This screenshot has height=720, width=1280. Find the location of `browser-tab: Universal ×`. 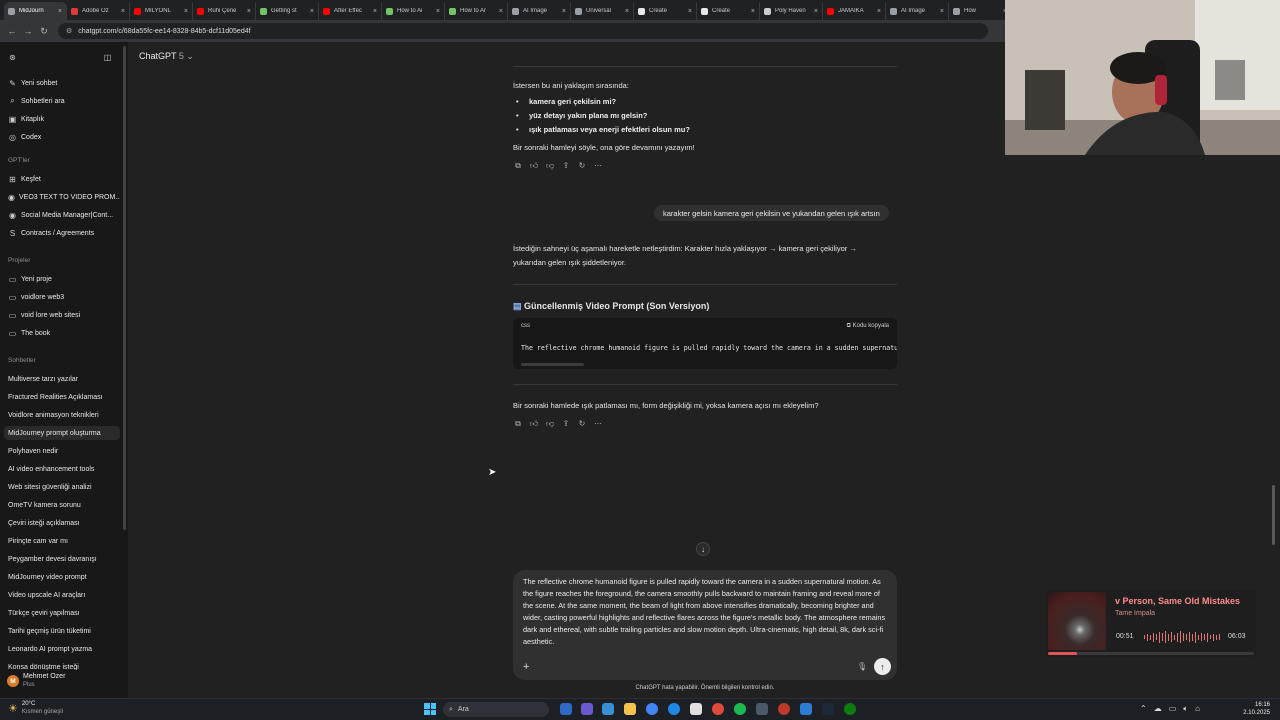

browser-tab: Universal × is located at coordinates (602, 11).